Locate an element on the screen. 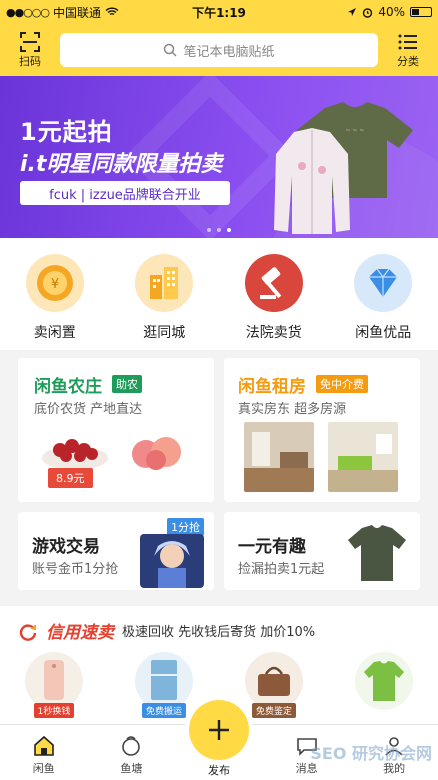 This screenshot has height=780, width=438. post-label: 发布 is located at coordinates (219, 770).